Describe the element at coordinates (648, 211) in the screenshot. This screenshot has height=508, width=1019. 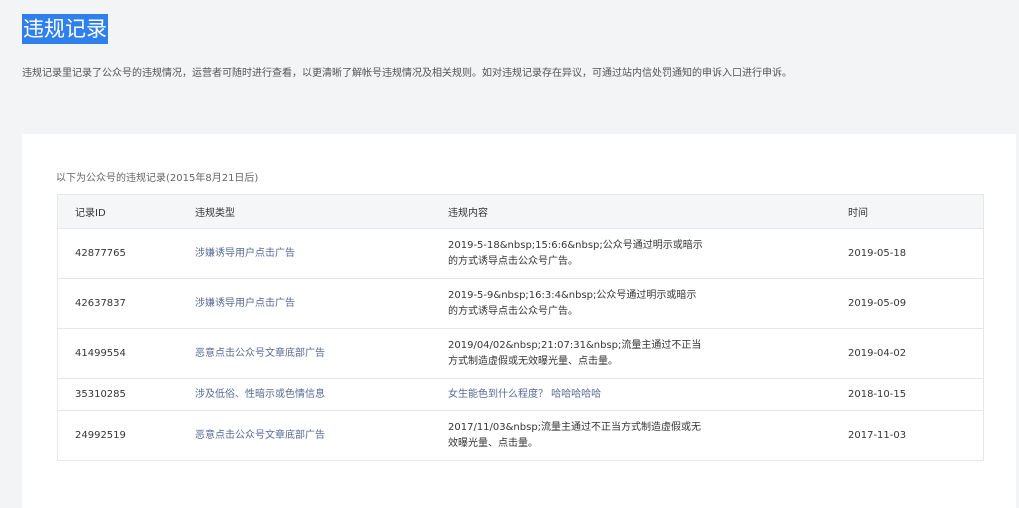
I see `column-header-content: 违规内容` at that location.